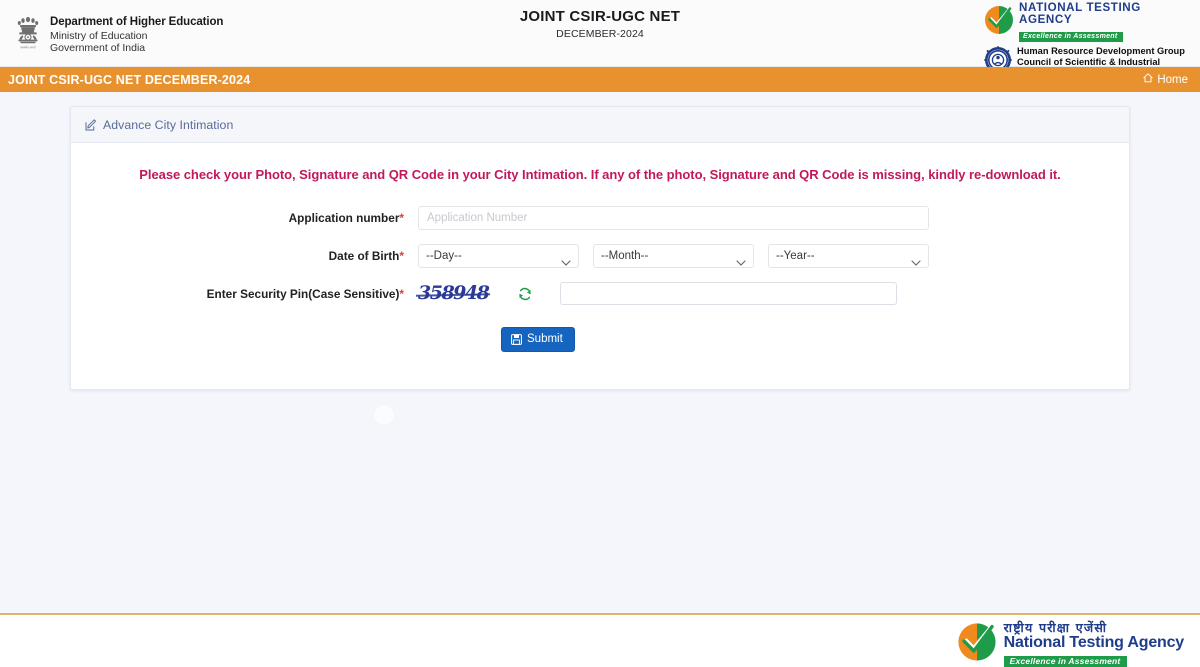 Image resolution: width=1200 pixels, height=667 pixels. Describe the element at coordinates (91, 124) in the screenshot. I see `edit-pencil-icon` at that location.